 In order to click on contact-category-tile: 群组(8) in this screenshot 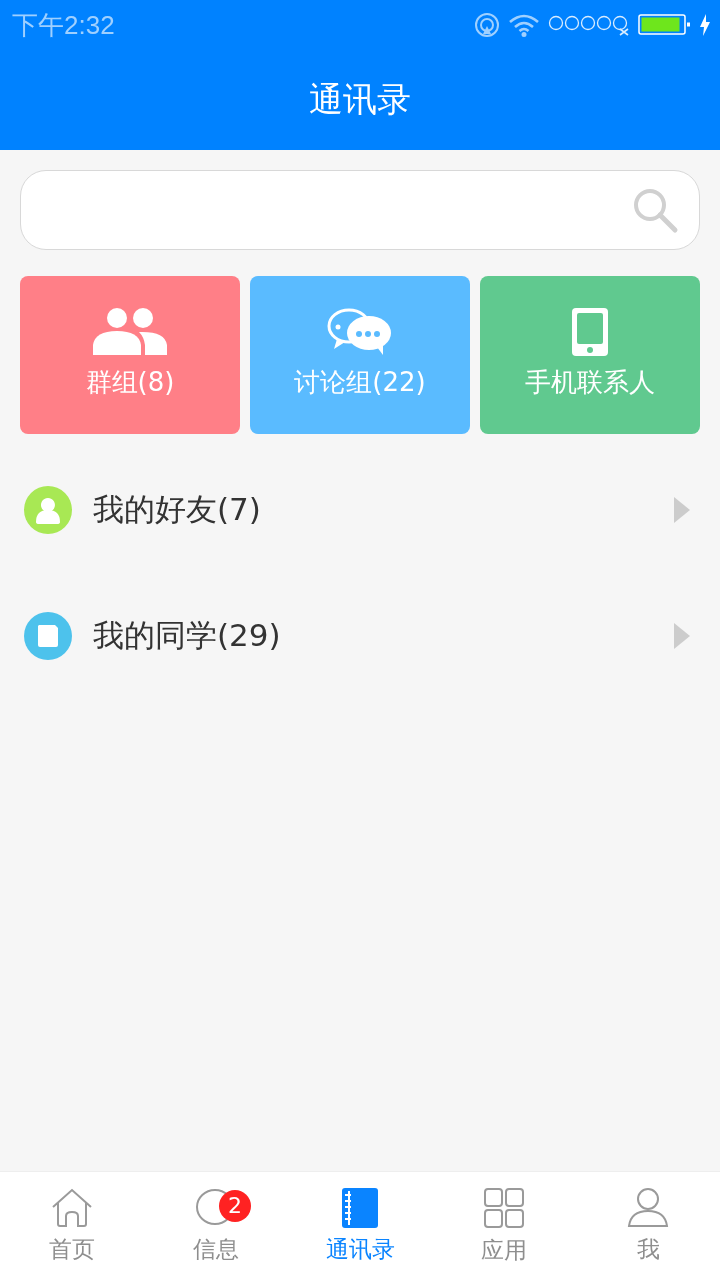, I will do `click(130, 355)`.